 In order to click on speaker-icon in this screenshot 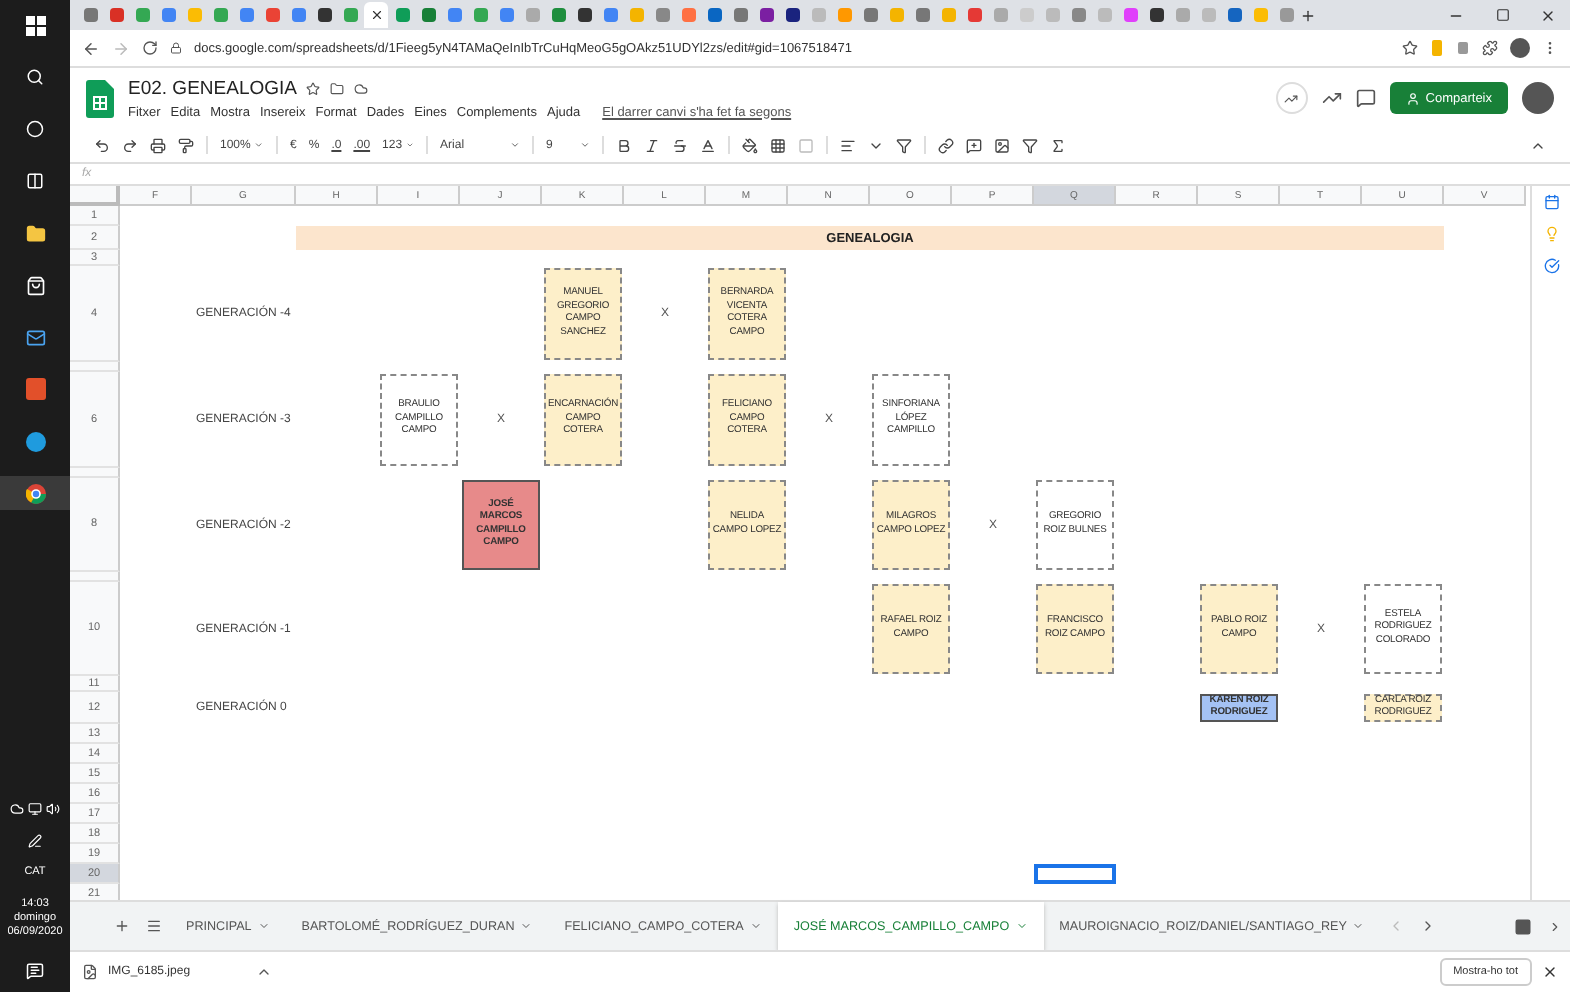, I will do `click(53, 809)`.